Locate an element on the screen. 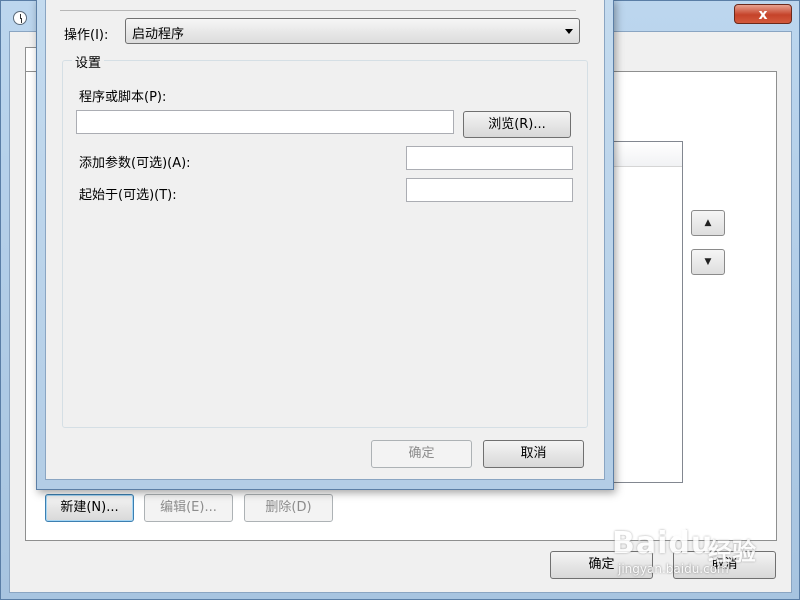 The height and width of the screenshot is (600, 800). action-dropdown: 启动程序 is located at coordinates (352, 31).